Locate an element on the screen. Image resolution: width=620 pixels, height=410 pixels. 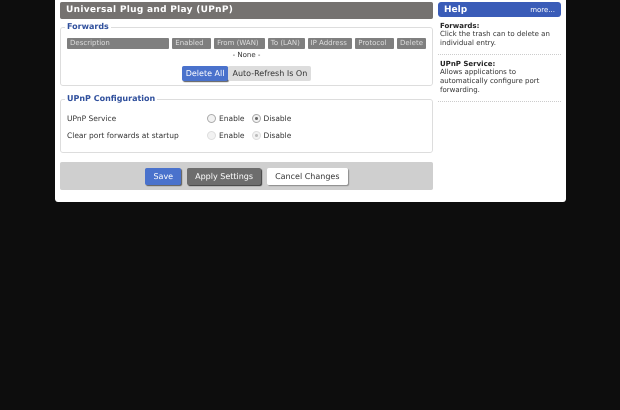
save-button: Save is located at coordinates (163, 176).